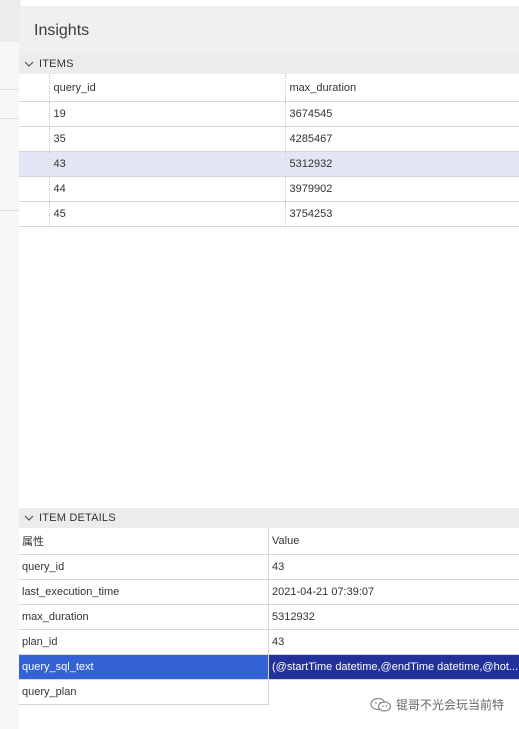 This screenshot has height=729, width=519. I want to click on property-row: query_id 43, so click(269, 567).